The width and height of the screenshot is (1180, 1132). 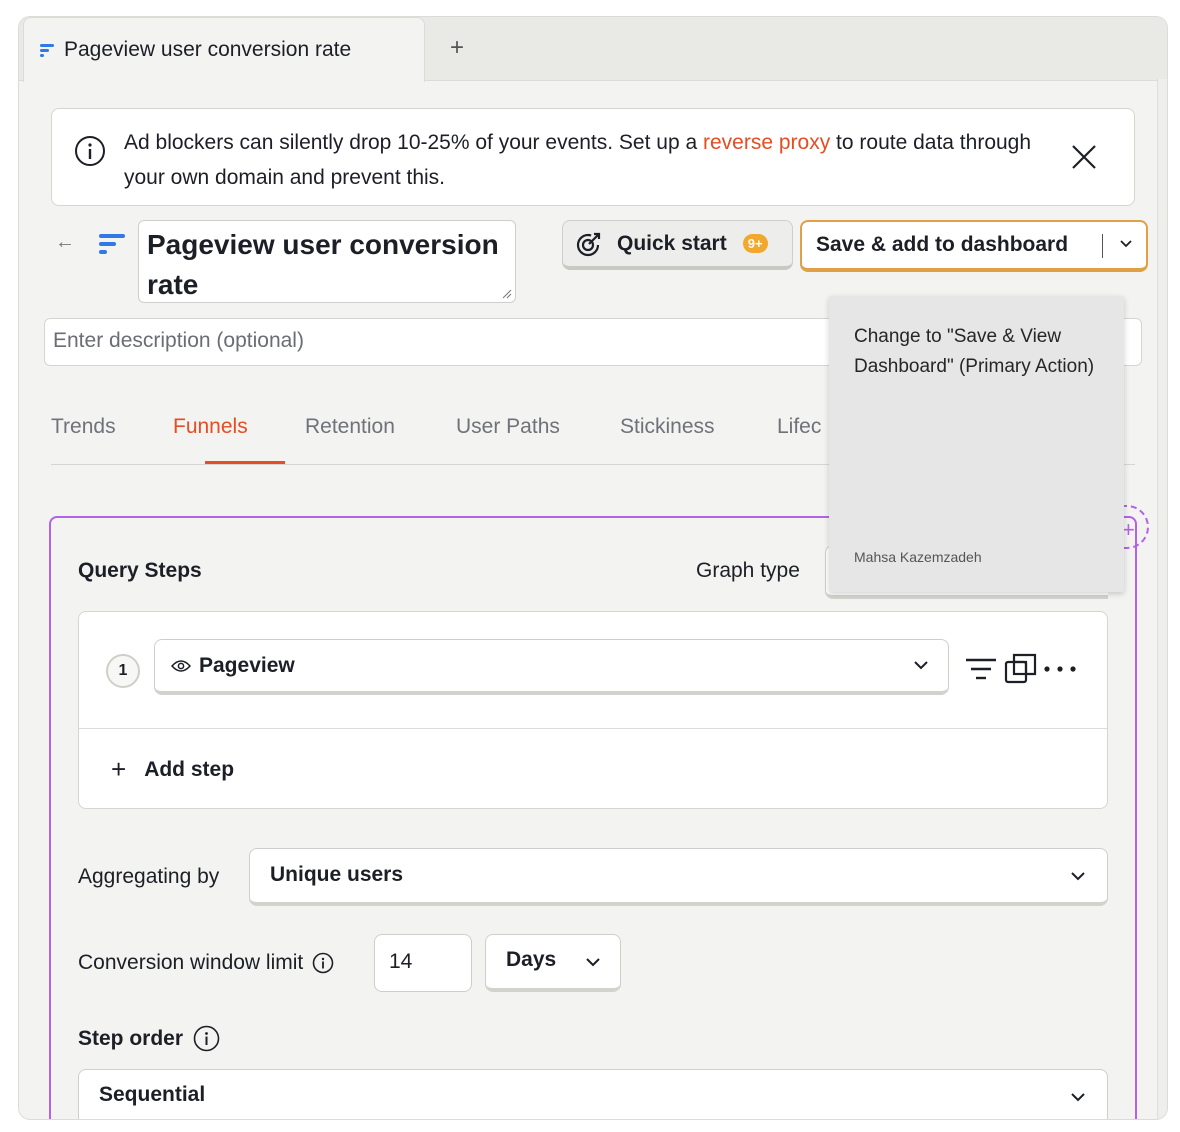 I want to click on plus-icon: +, so click(x=119, y=769).